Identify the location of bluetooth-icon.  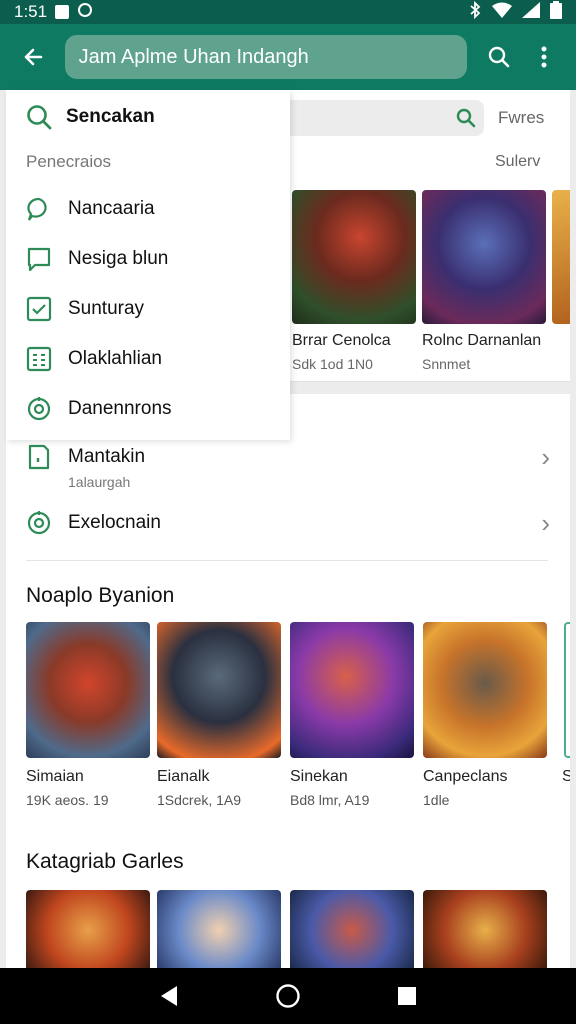
(475, 12).